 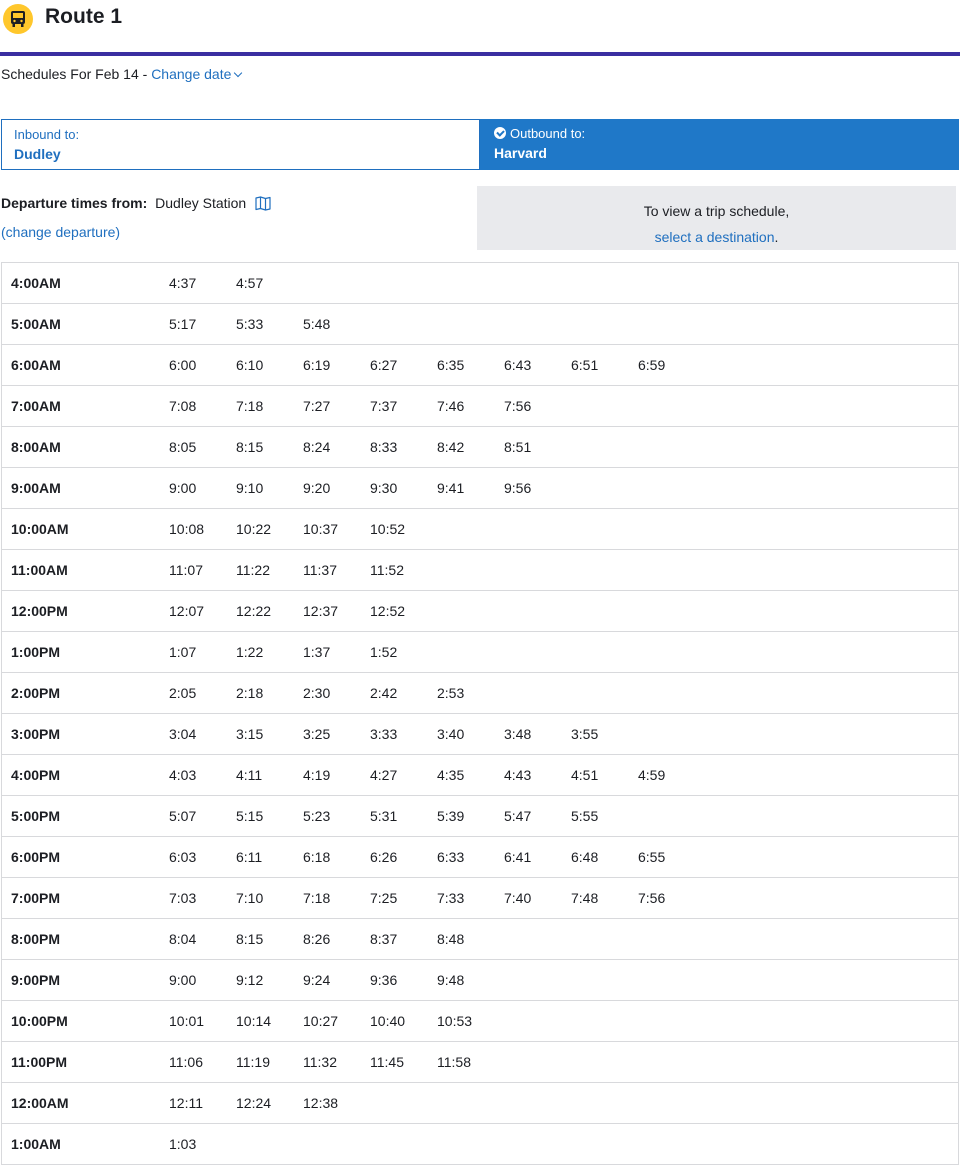 I want to click on schedule-row: 4:00PM 4:03 4:11 4:19 4:27 4:35 4:43 4:51 4:59, so click(x=480, y=775).